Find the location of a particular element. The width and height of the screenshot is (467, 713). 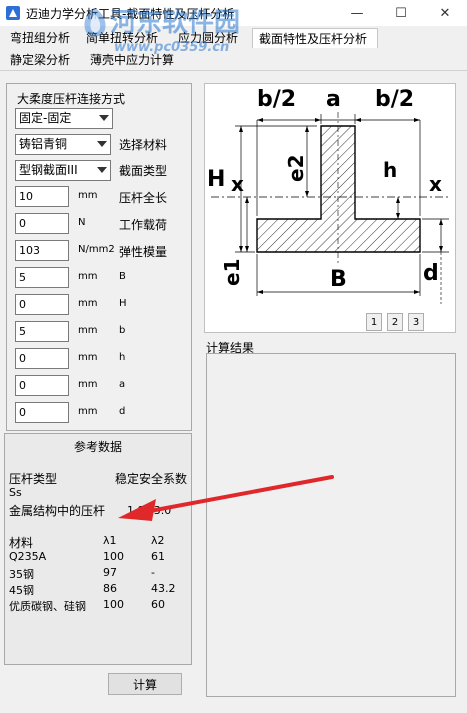

label-e1: e1 is located at coordinates (232, 272).